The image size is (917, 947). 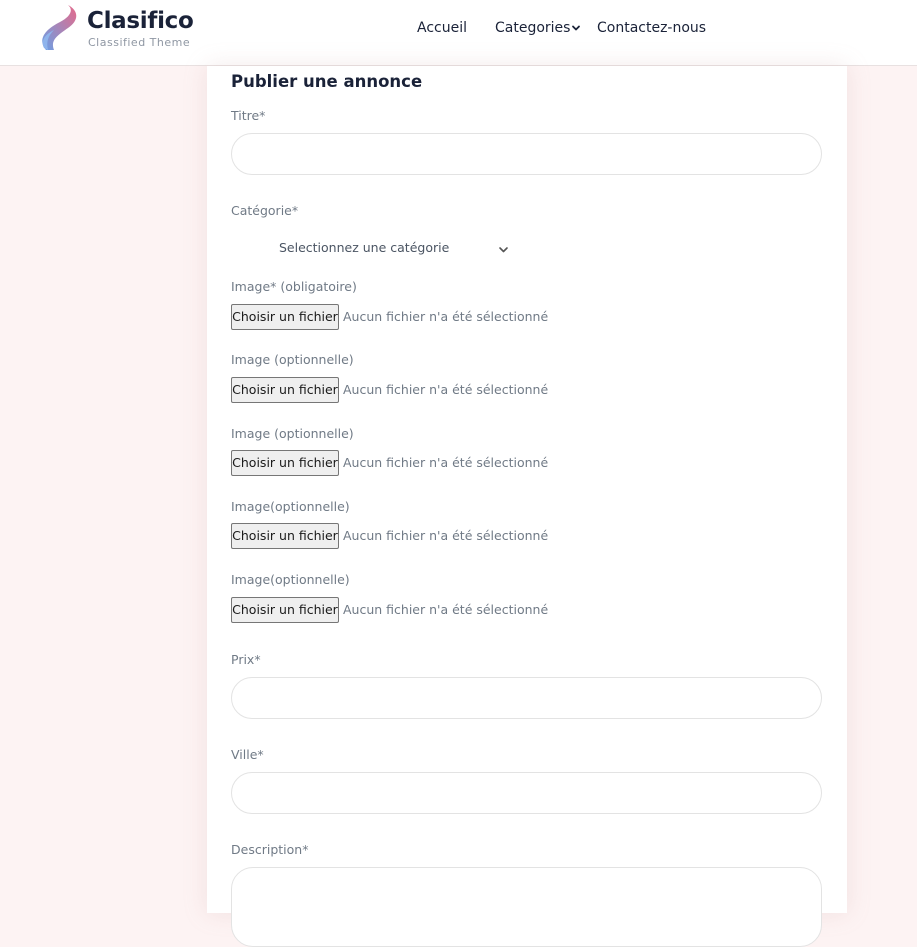 I want to click on nav-categories-menu: Categories, so click(x=538, y=28).